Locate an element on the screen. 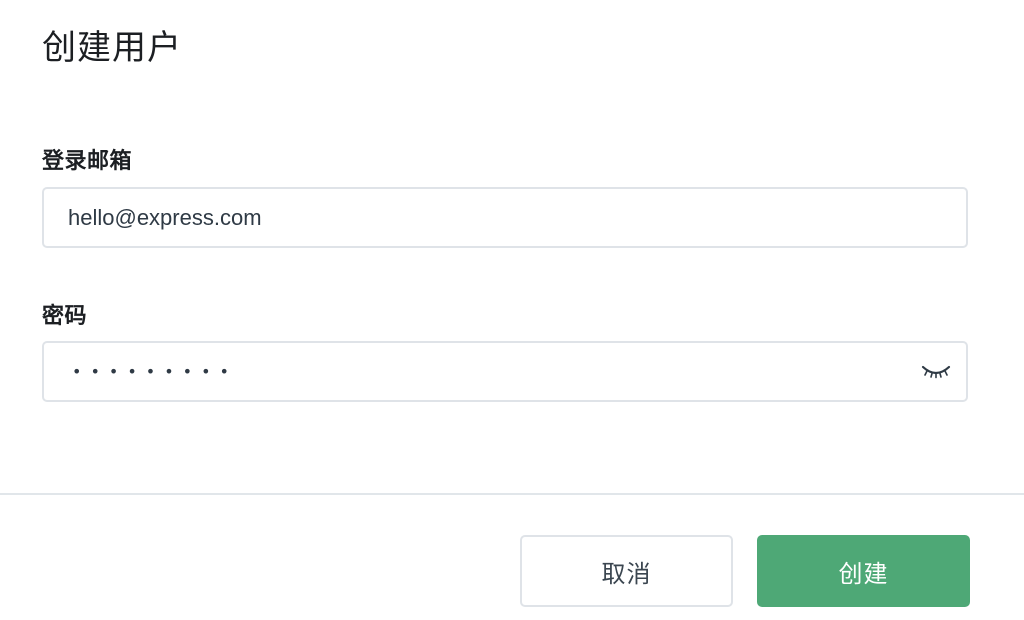 The image size is (1024, 620). password-label: 密码 is located at coordinates (65, 316).